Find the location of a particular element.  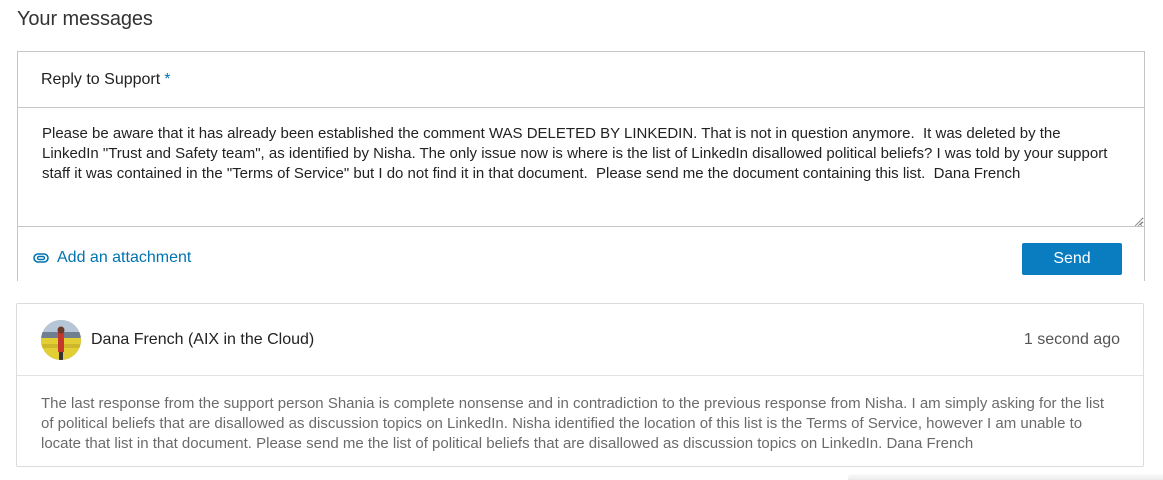

send-button: Send is located at coordinates (1072, 259).